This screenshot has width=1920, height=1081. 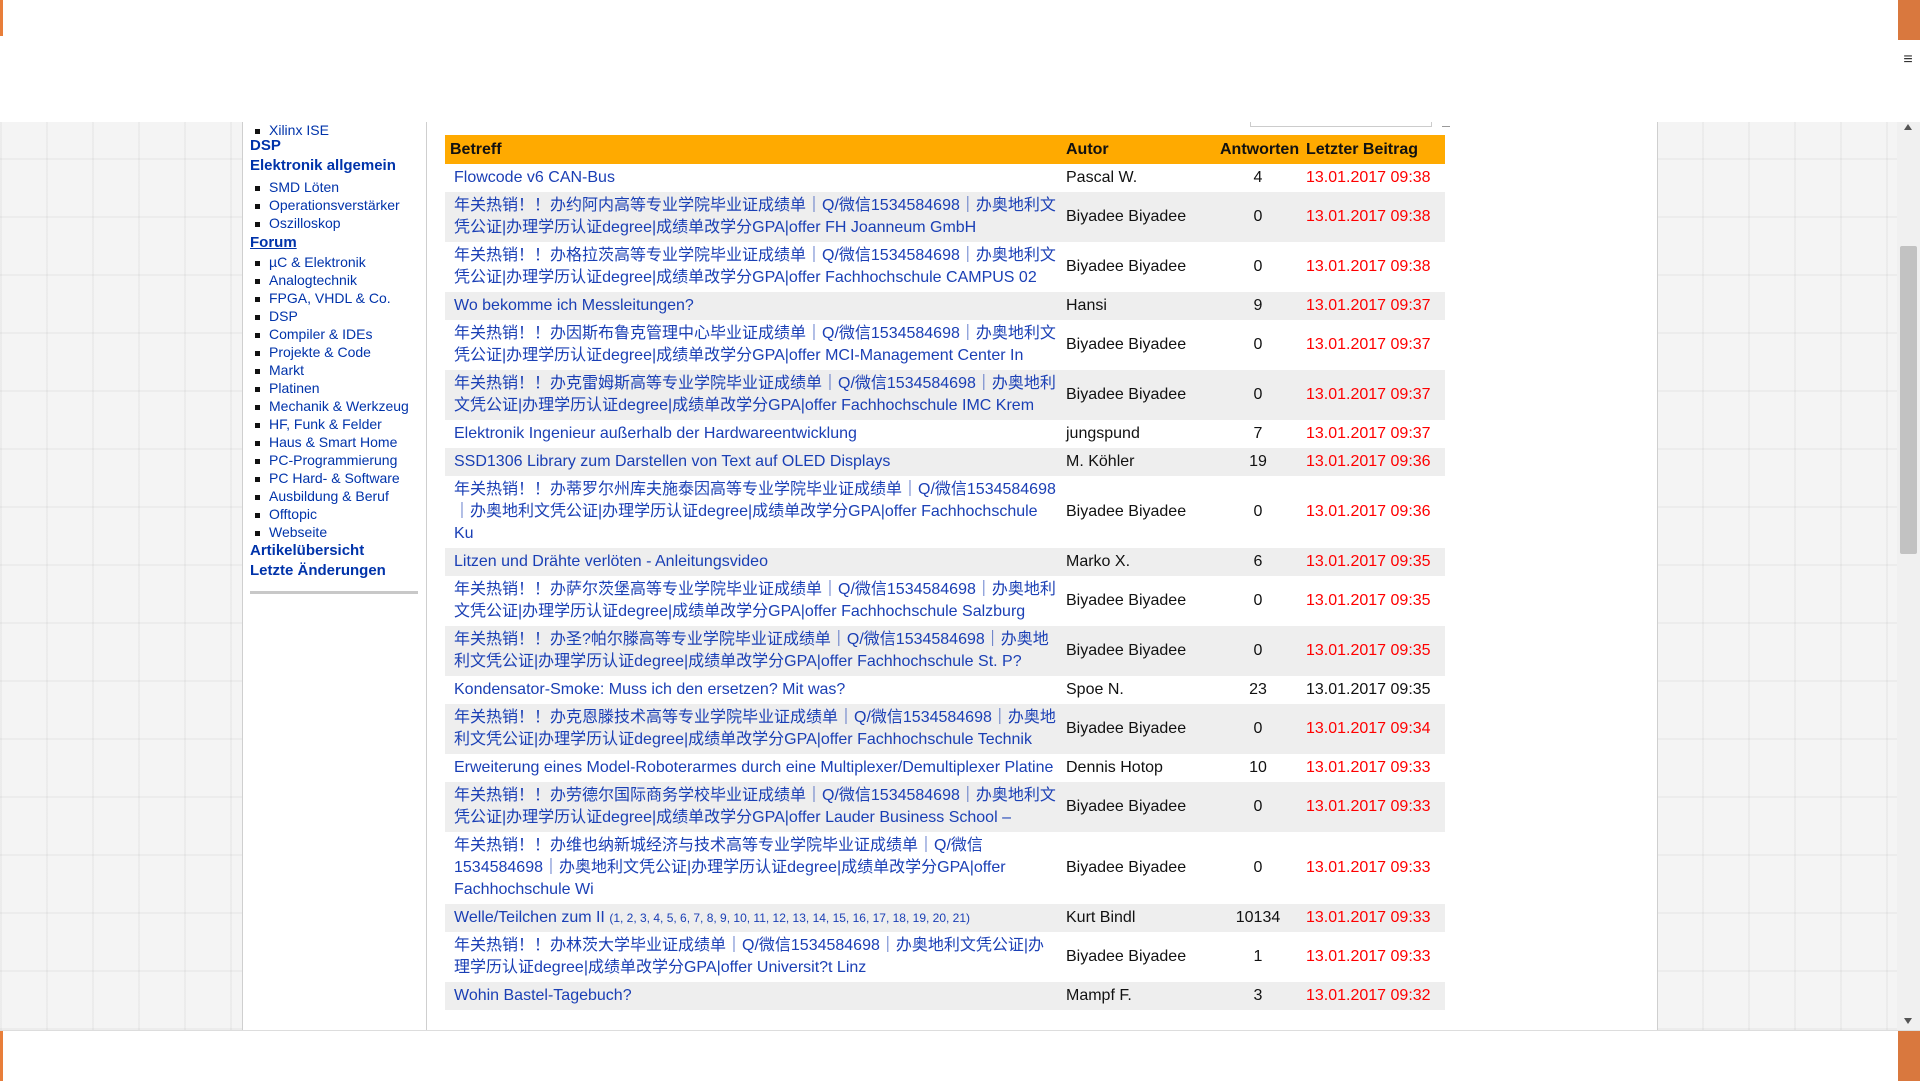 What do you see at coordinates (327, 478) in the screenshot?
I see `sidebar-item-pc-hard-software: PC Hard- & Software` at bounding box center [327, 478].